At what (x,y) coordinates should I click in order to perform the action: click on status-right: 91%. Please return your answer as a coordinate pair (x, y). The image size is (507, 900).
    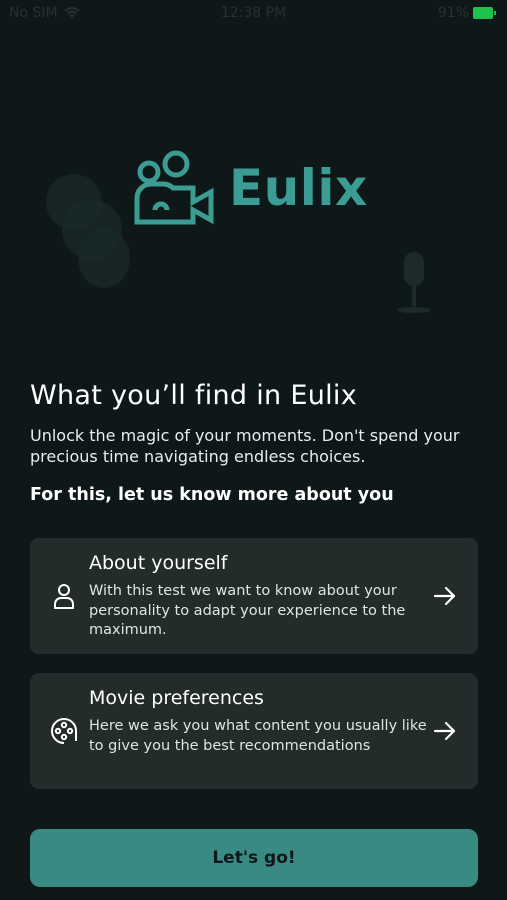
    Looking at the image, I should click on (466, 13).